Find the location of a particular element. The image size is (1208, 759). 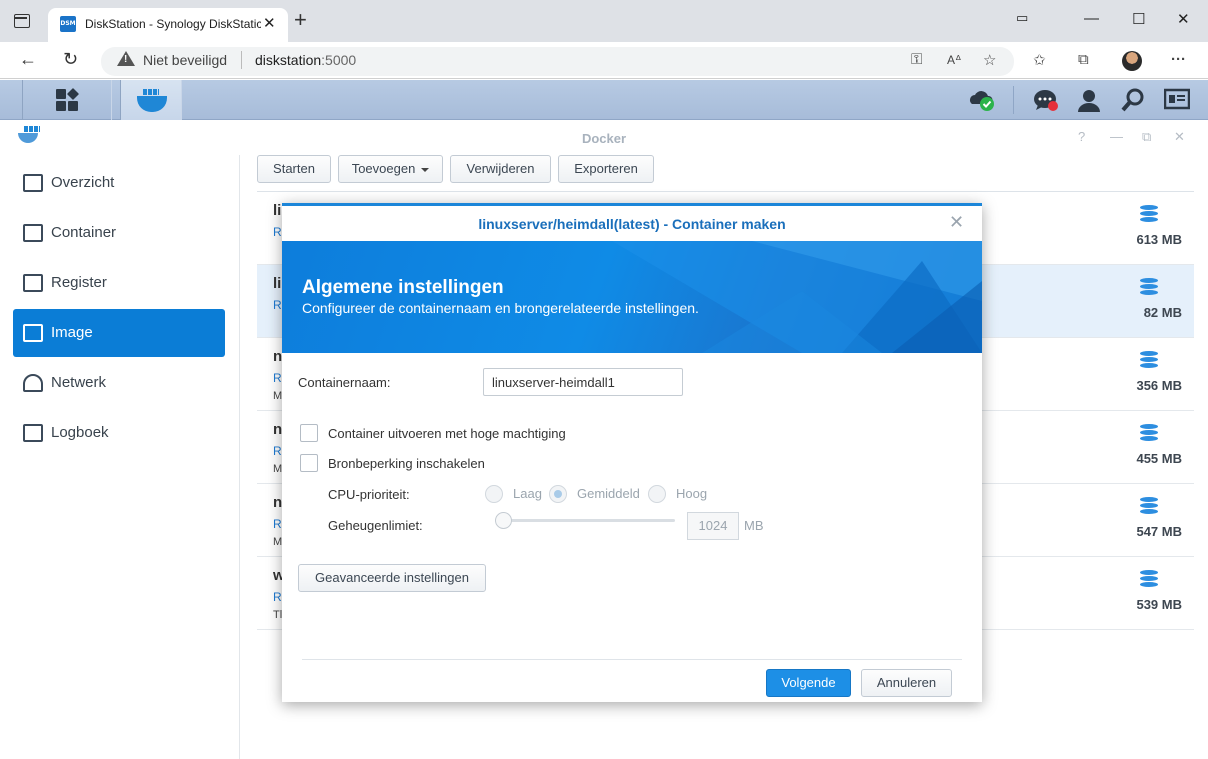

export-button: Exporteren is located at coordinates (606, 169).